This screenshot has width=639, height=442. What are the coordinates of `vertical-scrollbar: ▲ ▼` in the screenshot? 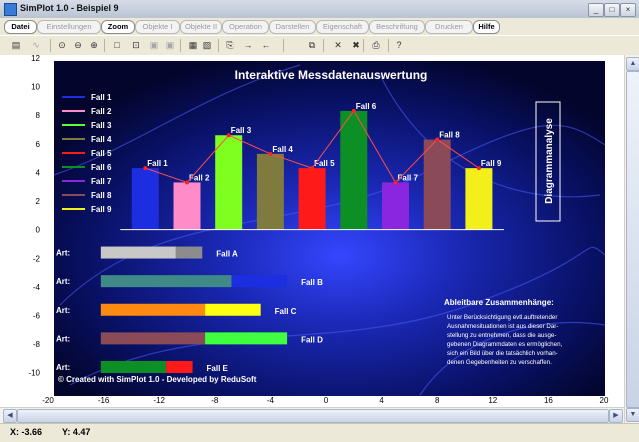 It's located at (631, 239).